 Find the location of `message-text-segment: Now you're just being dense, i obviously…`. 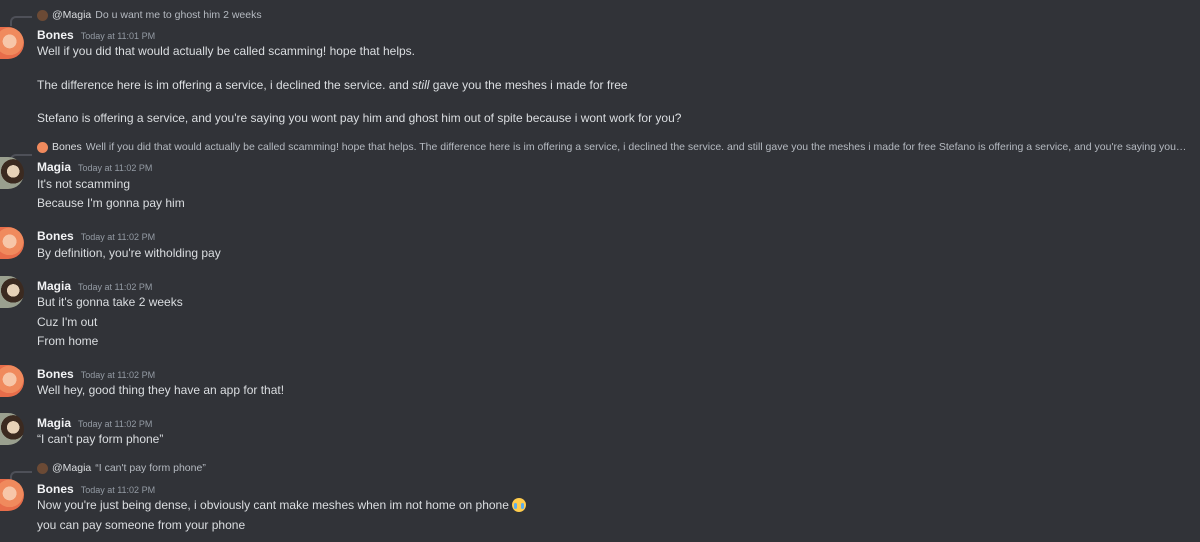

message-text-segment: Now you're just being dense, i obviously… is located at coordinates (273, 505).